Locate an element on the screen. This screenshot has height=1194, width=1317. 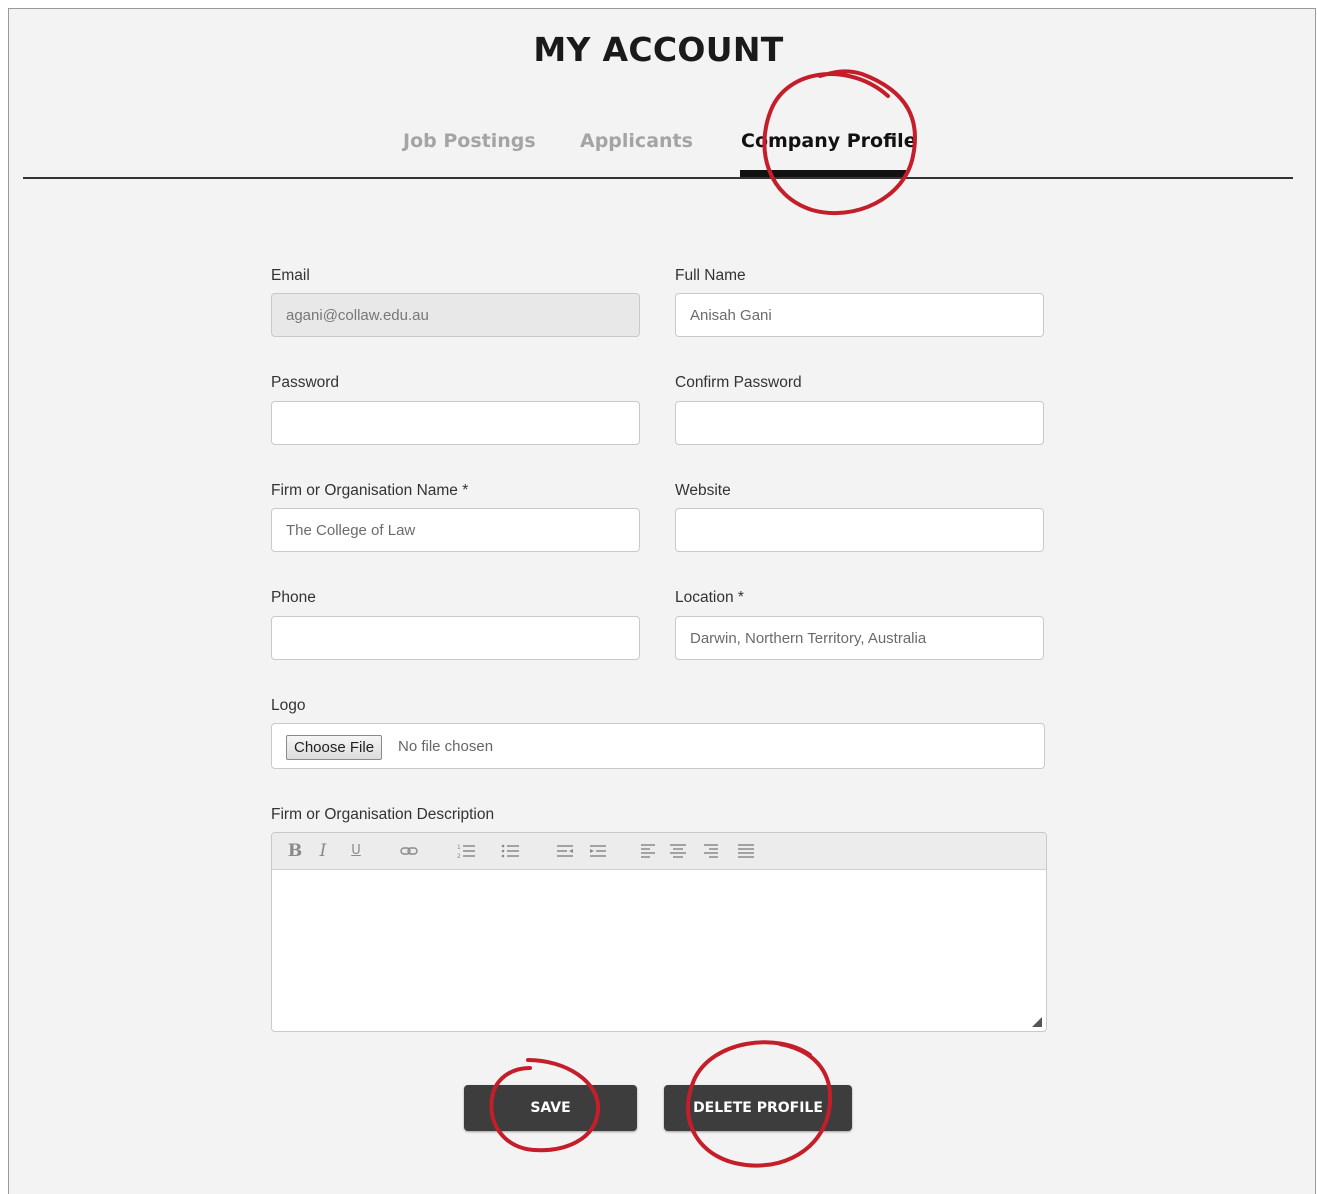
firm-name-field is located at coordinates (455, 530).